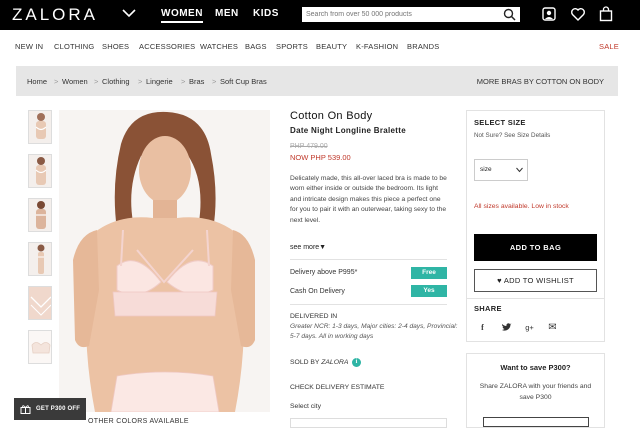 The width and height of the screenshot is (640, 428). What do you see at coordinates (509, 14) in the screenshot?
I see `search-icon` at bounding box center [509, 14].